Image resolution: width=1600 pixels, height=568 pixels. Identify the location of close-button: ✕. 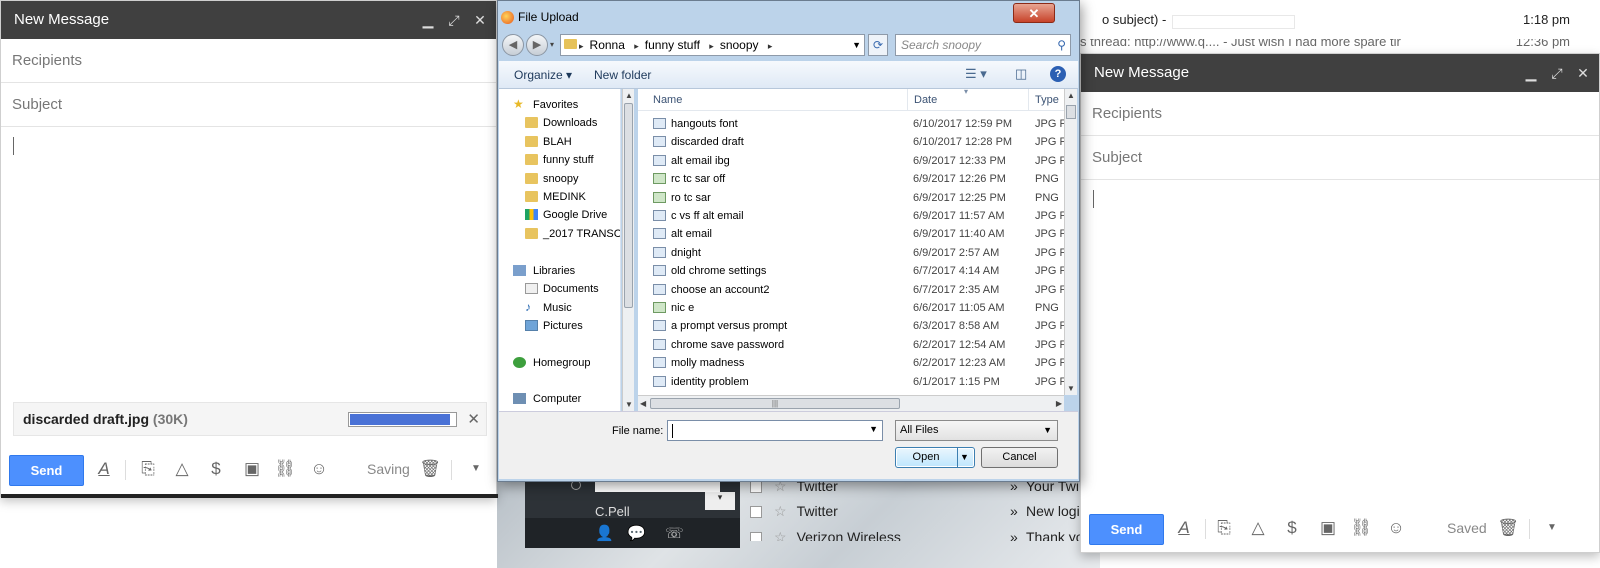
(1034, 13).